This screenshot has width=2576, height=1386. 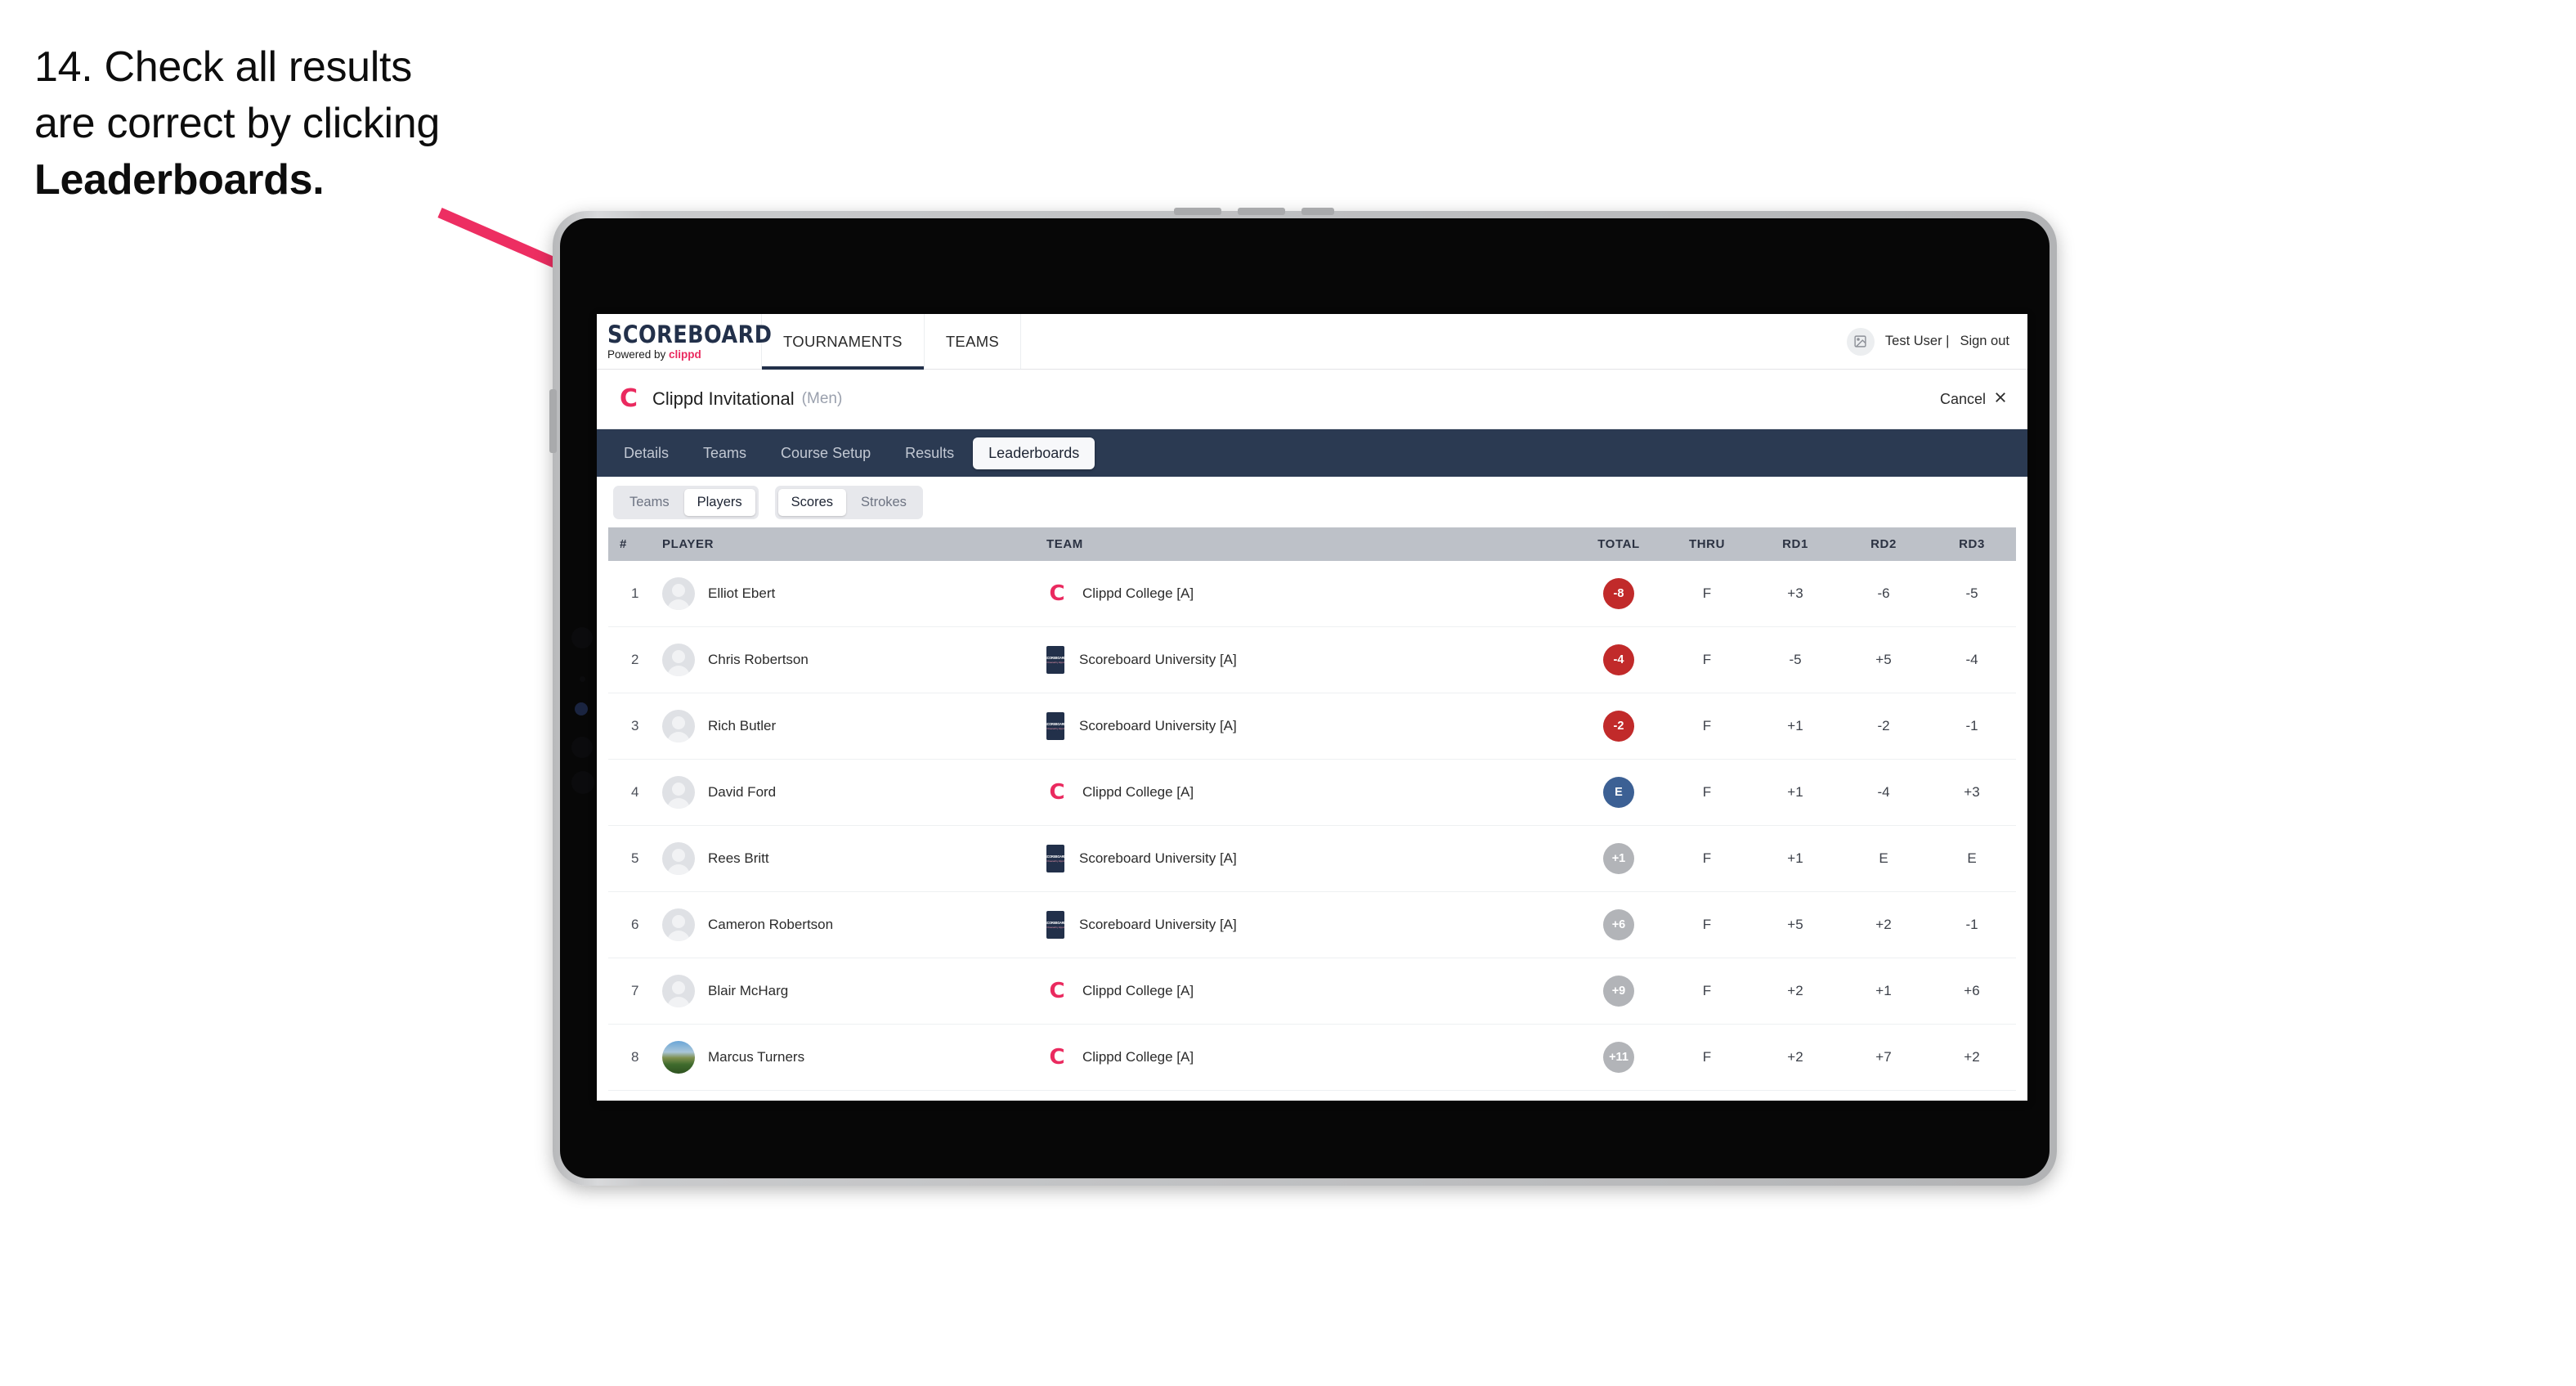 What do you see at coordinates (1158, 858) in the screenshot?
I see `team-name: Scoreboard University [A]` at bounding box center [1158, 858].